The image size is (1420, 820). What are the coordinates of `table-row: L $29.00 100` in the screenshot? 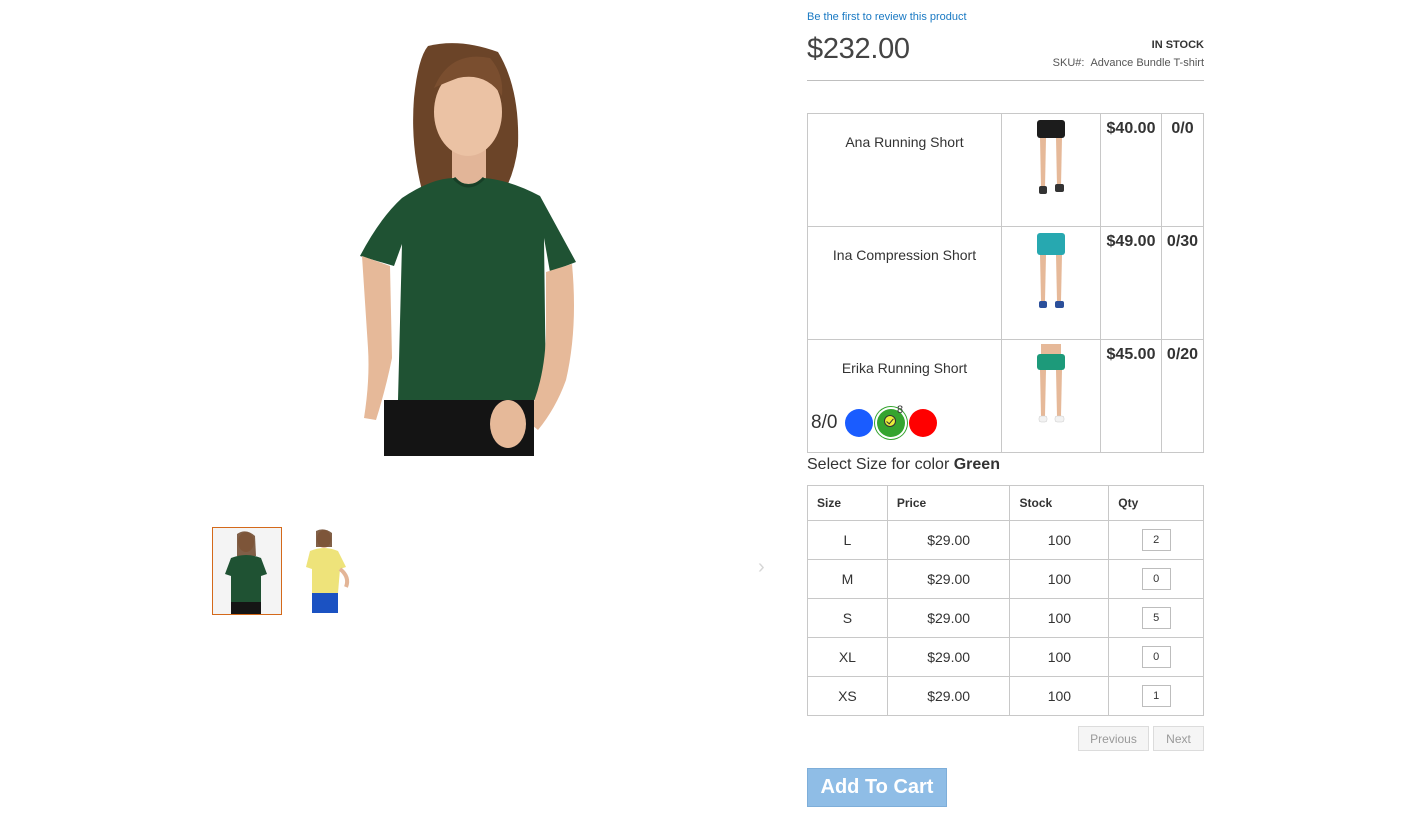 It's located at (1005, 540).